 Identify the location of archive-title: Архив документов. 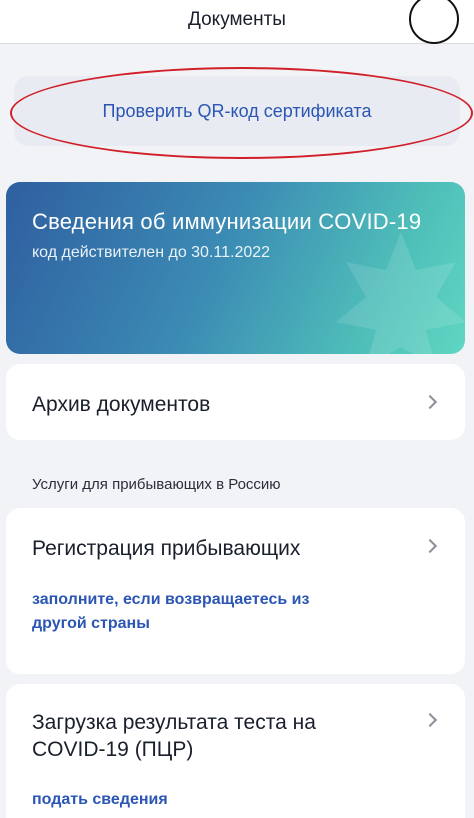
(121, 404).